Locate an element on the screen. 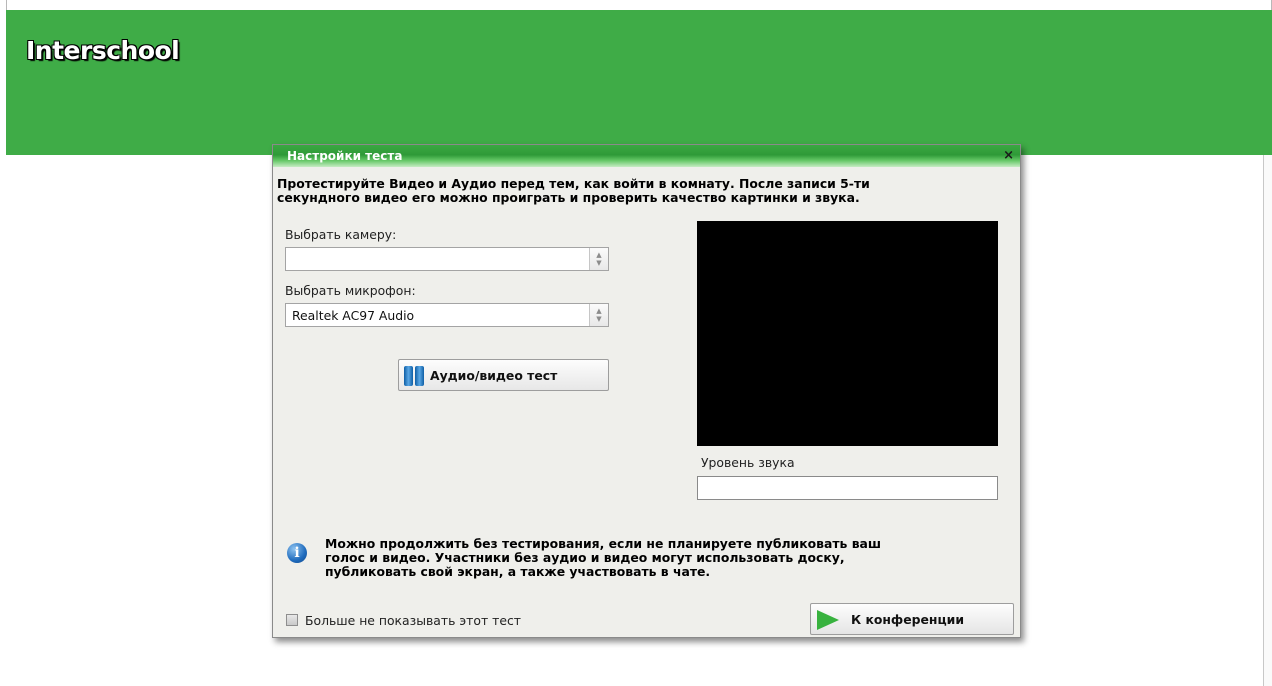 The width and height of the screenshot is (1272, 686). dialog-title: Настройки теста is located at coordinates (345, 156).